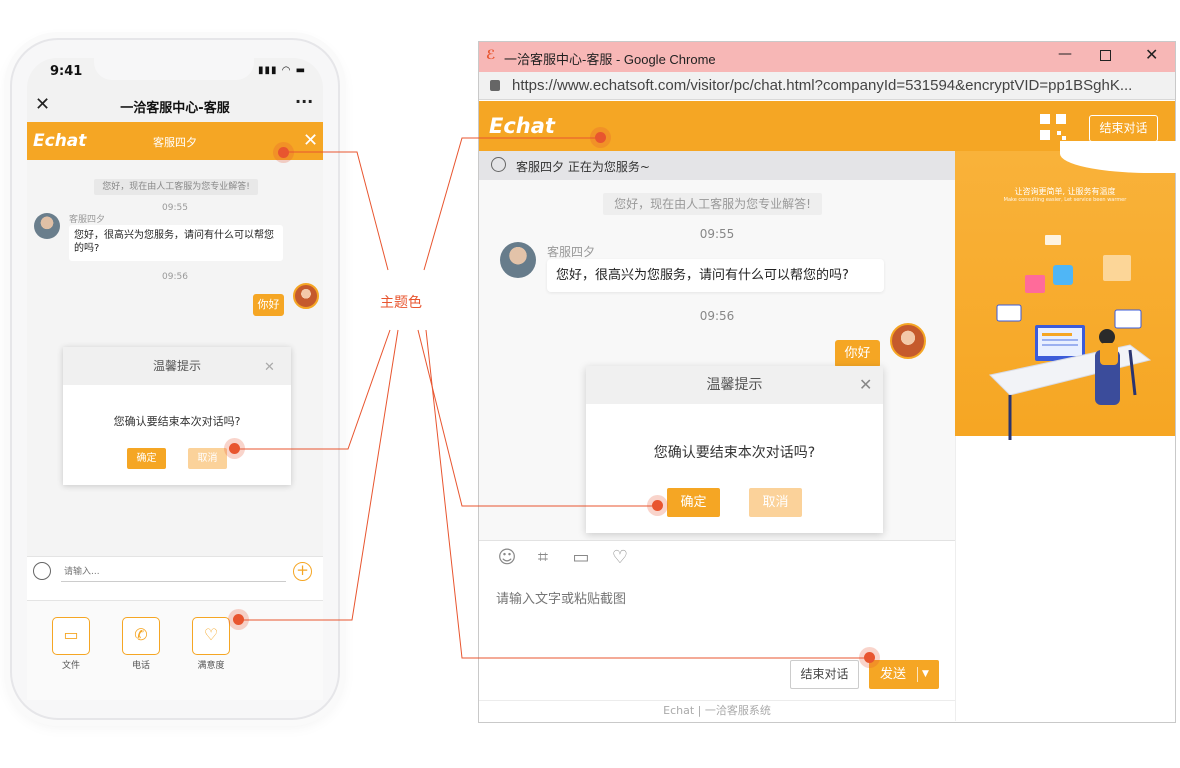 The height and width of the screenshot is (768, 1180). What do you see at coordinates (173, 572) in the screenshot?
I see `message-input` at bounding box center [173, 572].